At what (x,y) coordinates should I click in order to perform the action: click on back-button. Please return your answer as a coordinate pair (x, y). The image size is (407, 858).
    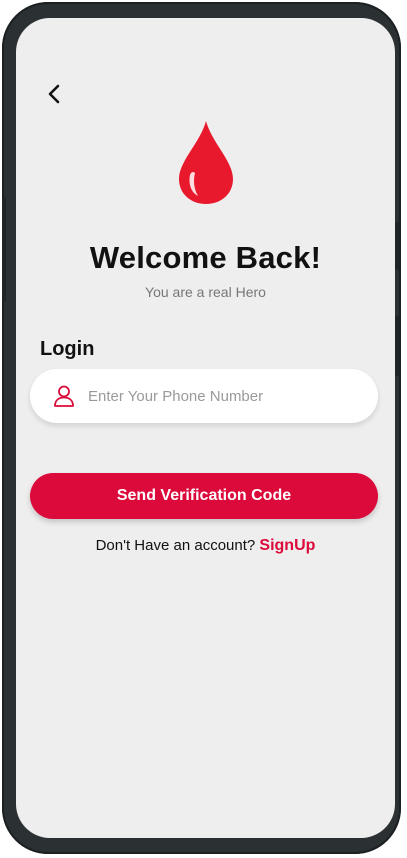
    Looking at the image, I should click on (55, 94).